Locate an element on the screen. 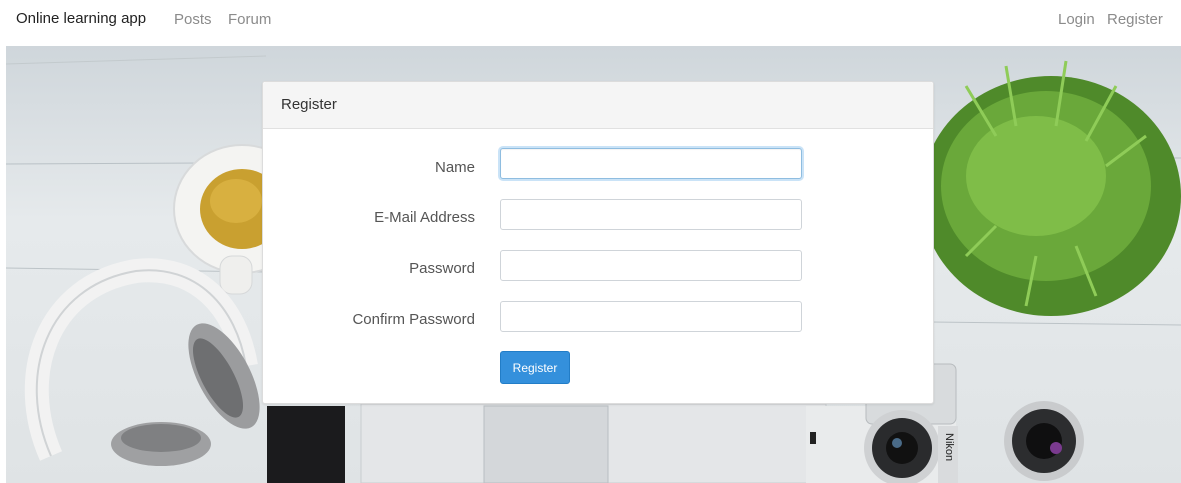  grass-plant is located at coordinates (1051, 188).